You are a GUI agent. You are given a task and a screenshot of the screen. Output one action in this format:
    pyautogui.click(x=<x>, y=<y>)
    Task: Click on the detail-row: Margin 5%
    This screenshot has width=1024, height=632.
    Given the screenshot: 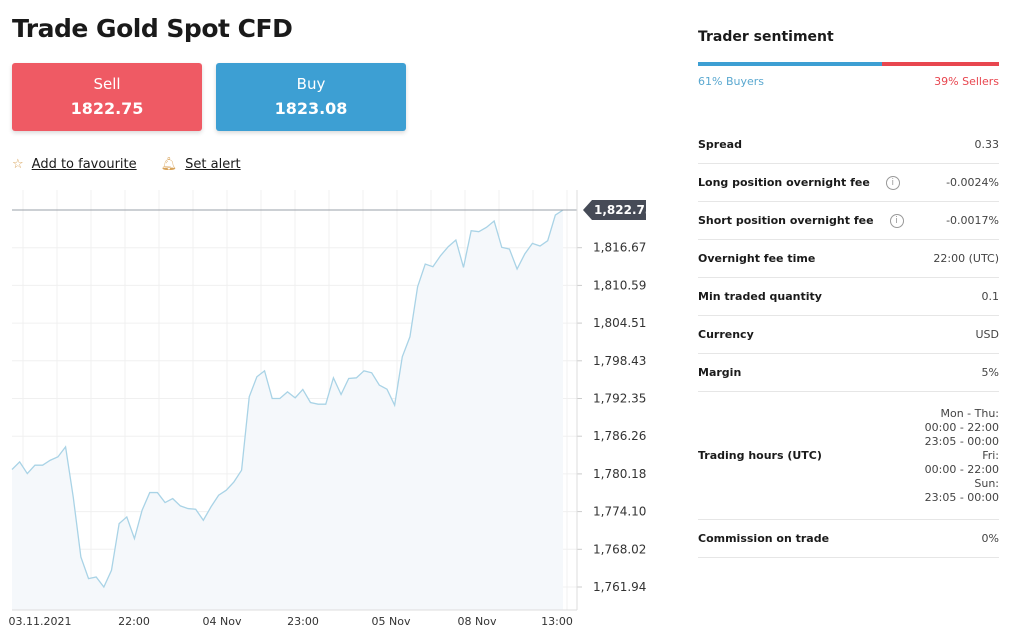 What is the action you would take?
    pyautogui.click(x=848, y=373)
    